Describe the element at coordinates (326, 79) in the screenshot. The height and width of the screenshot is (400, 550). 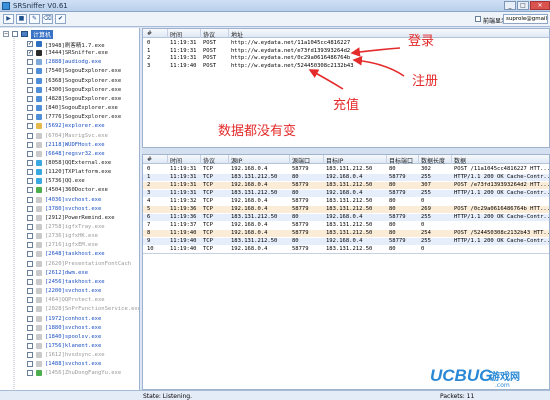
I see `arrow-recharge` at that location.